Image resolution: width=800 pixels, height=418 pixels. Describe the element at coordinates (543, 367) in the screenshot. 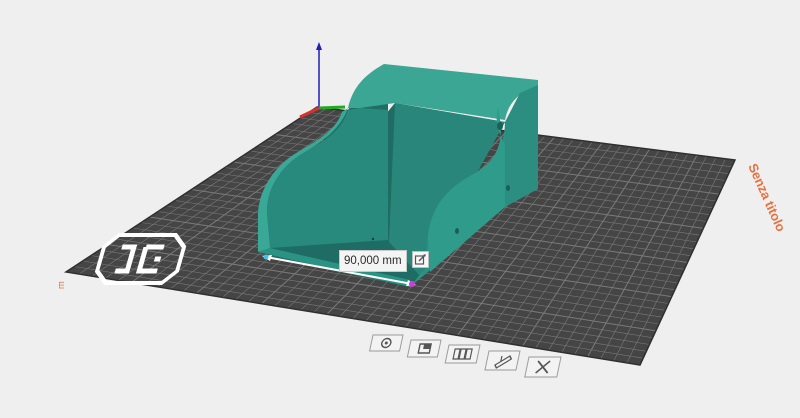

I see `delete-icon` at that location.